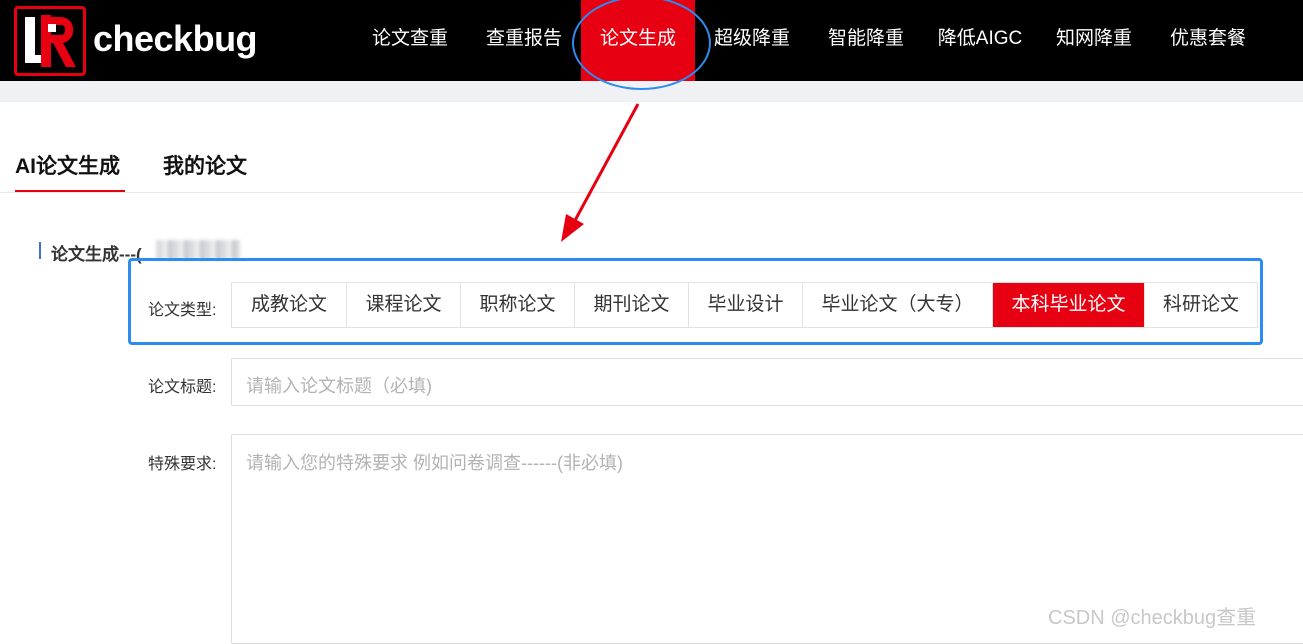 This screenshot has height=644, width=1303. I want to click on annotation-arrow-icon, so click(600, 172).